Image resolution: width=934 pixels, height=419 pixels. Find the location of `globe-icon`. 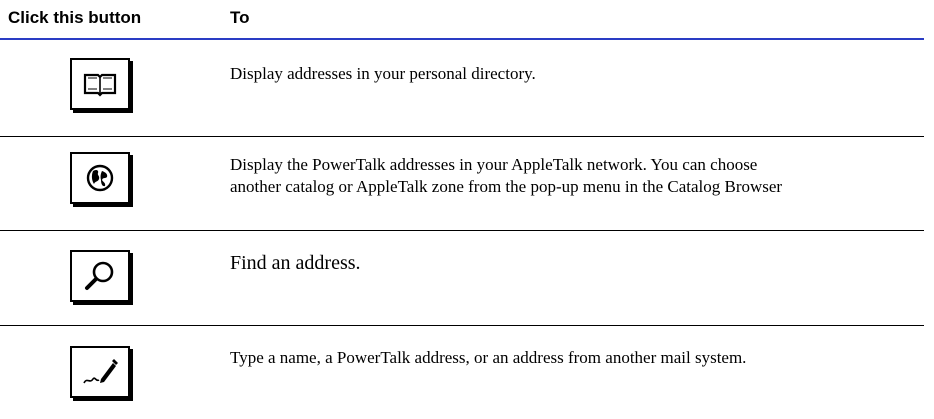

globe-icon is located at coordinates (100, 178).